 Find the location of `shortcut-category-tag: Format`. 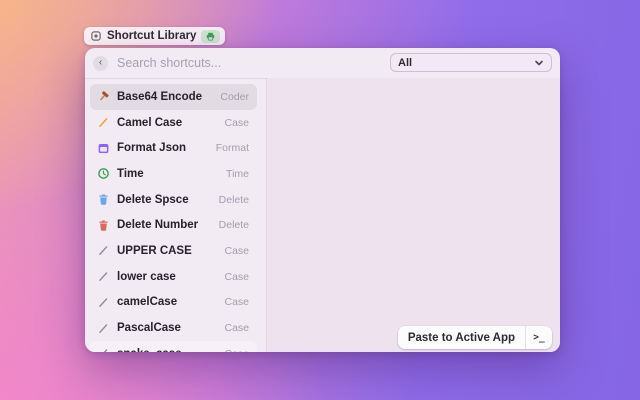

shortcut-category-tag: Format is located at coordinates (232, 148).